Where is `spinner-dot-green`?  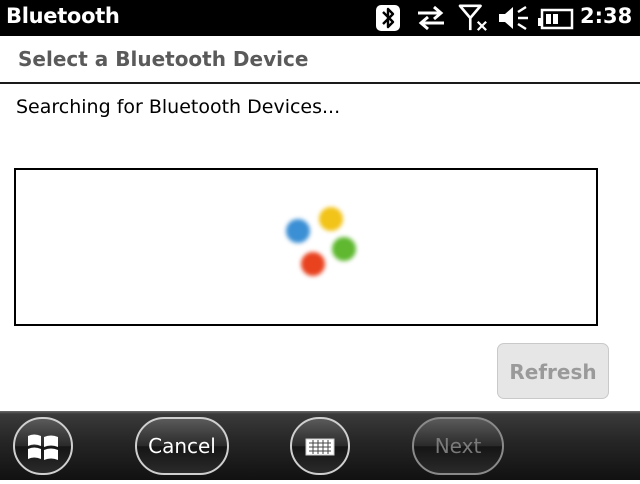 spinner-dot-green is located at coordinates (344, 249).